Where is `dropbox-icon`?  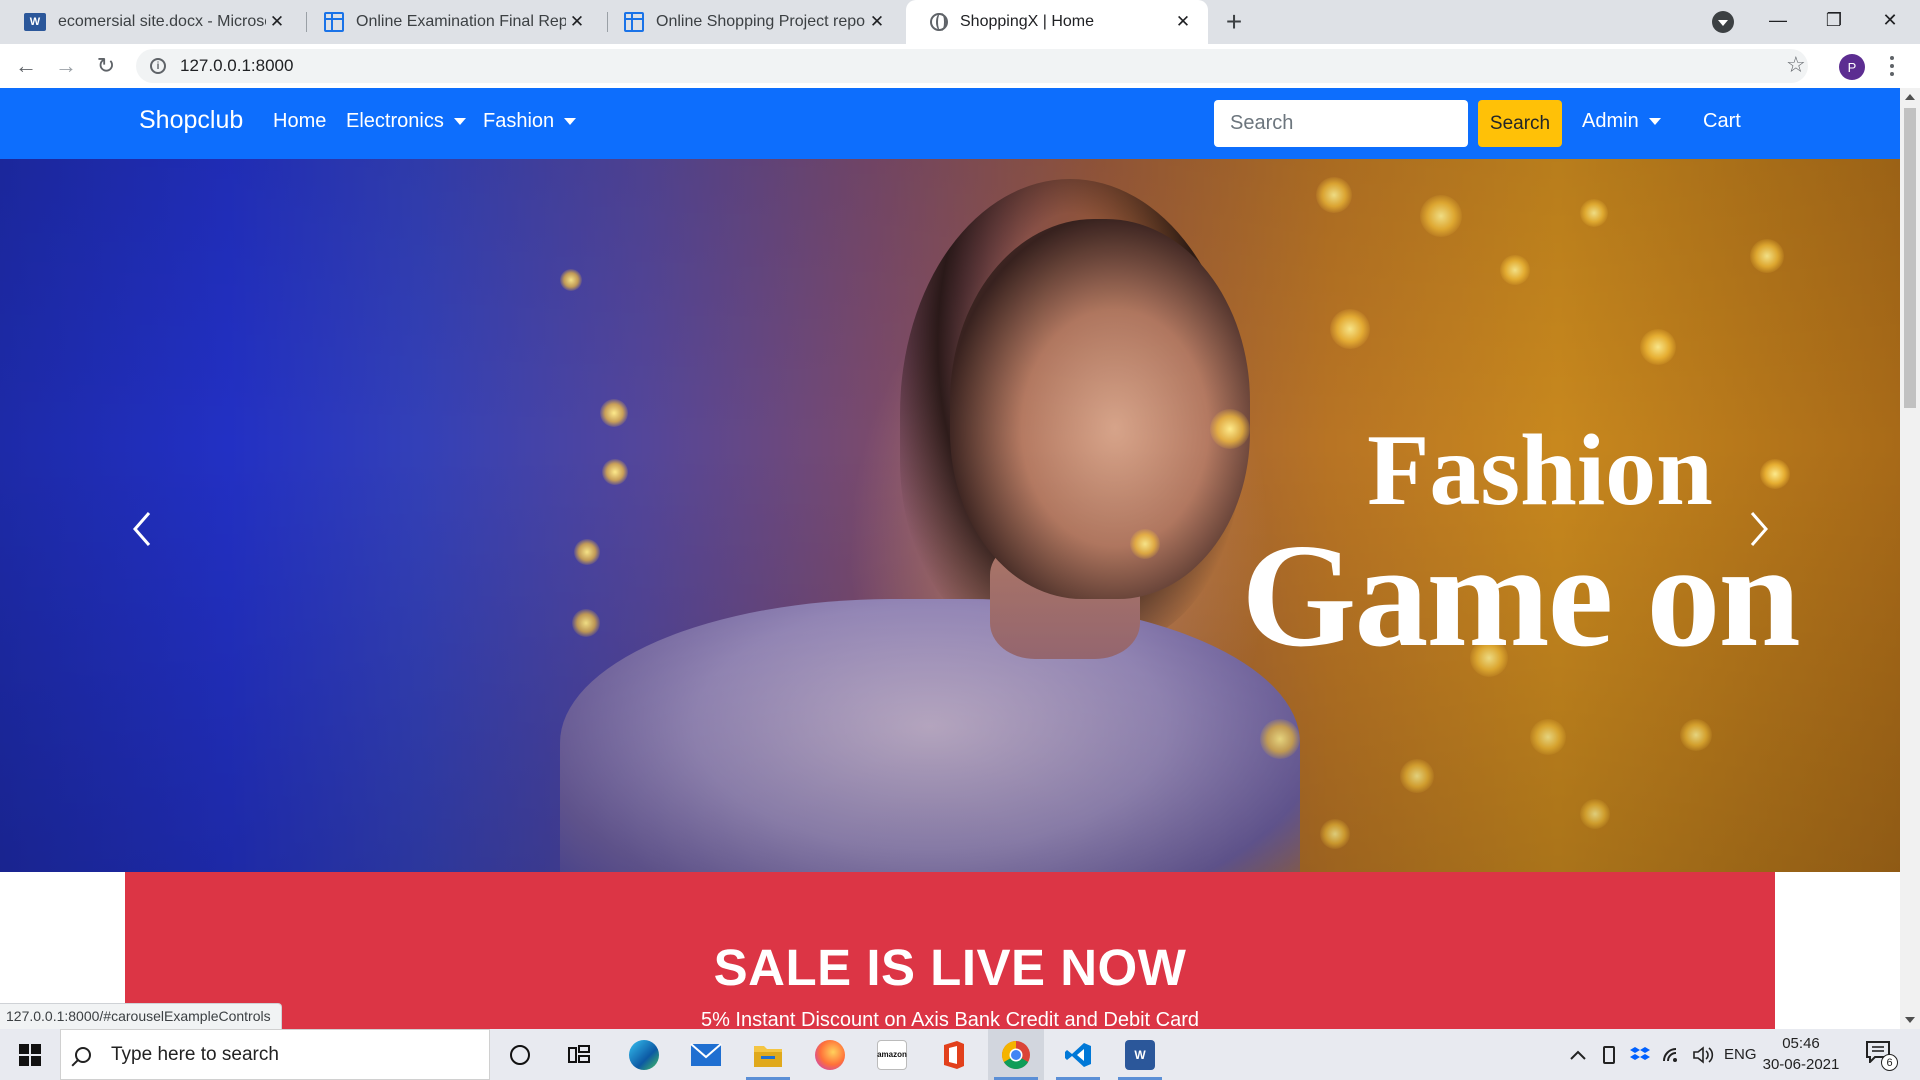 dropbox-icon is located at coordinates (1640, 1054).